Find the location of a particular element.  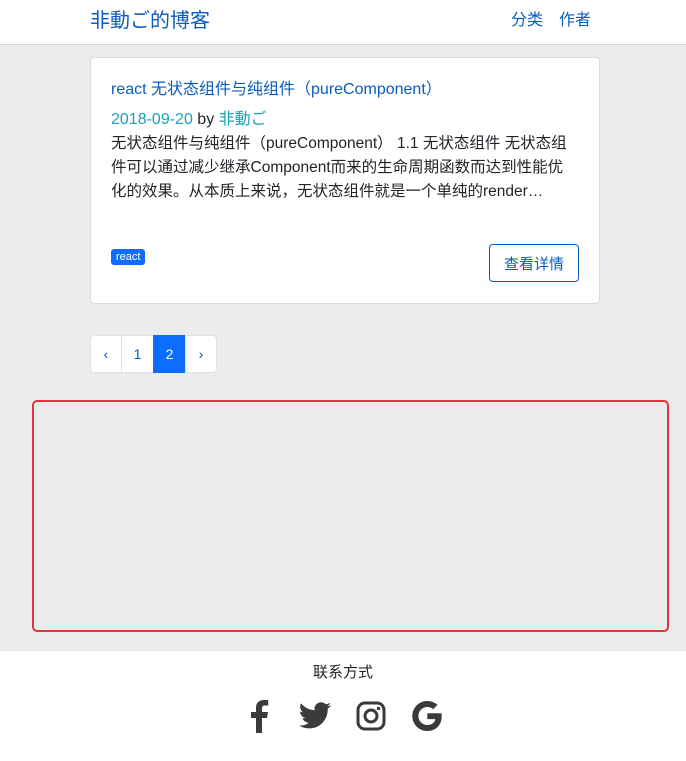

top-navbar: 非動ご的博客 分类 作者 is located at coordinates (343, 22).